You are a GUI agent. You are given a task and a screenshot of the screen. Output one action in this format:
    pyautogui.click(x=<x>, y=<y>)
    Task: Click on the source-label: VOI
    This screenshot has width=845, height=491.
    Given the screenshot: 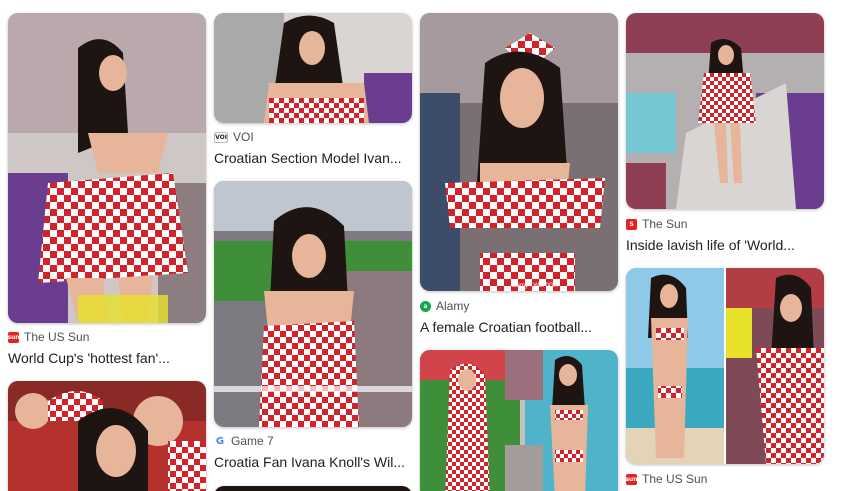 What is the action you would take?
    pyautogui.click(x=243, y=137)
    